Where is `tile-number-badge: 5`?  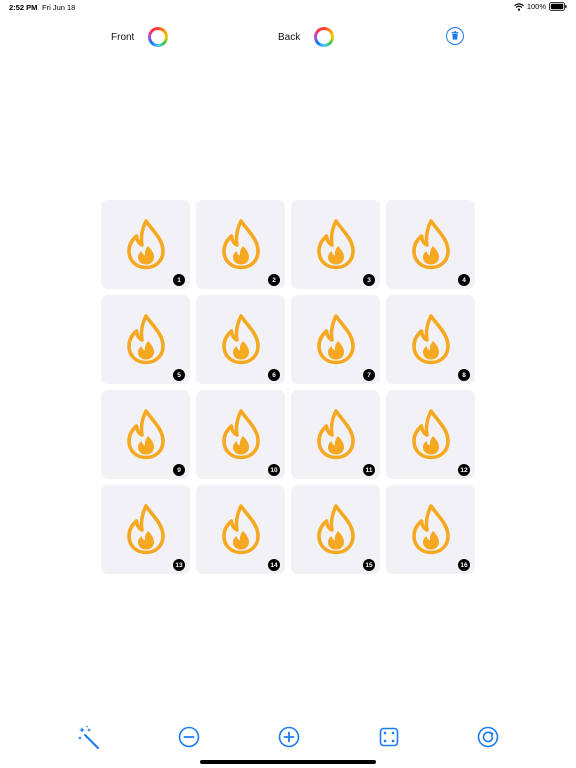
tile-number-badge: 5 is located at coordinates (179, 375).